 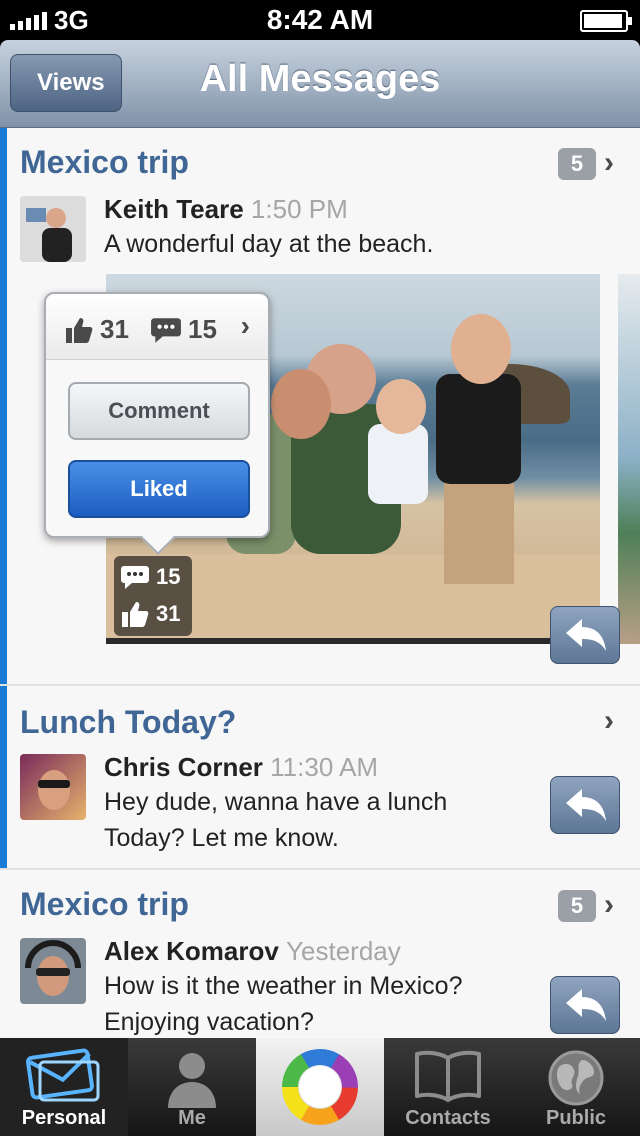 I want to click on clock: 8:42 AM, so click(x=320, y=19).